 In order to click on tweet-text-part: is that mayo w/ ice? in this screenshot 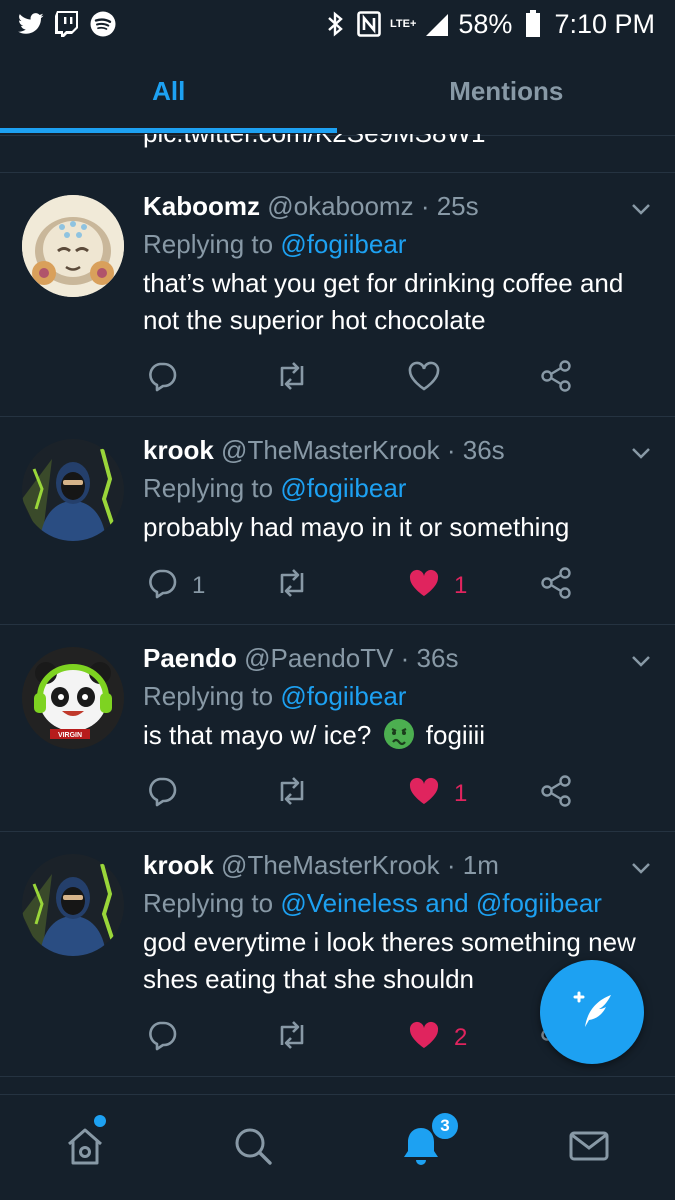, I will do `click(257, 735)`.